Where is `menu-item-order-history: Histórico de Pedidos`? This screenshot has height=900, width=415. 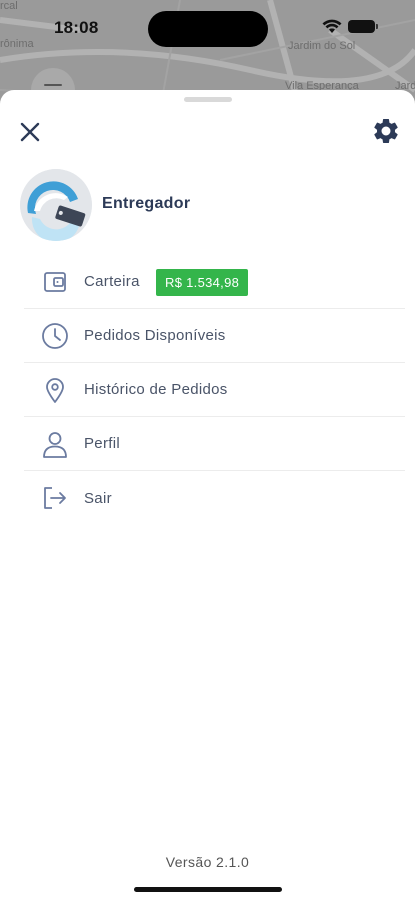 menu-item-order-history: Histórico de Pedidos is located at coordinates (214, 390).